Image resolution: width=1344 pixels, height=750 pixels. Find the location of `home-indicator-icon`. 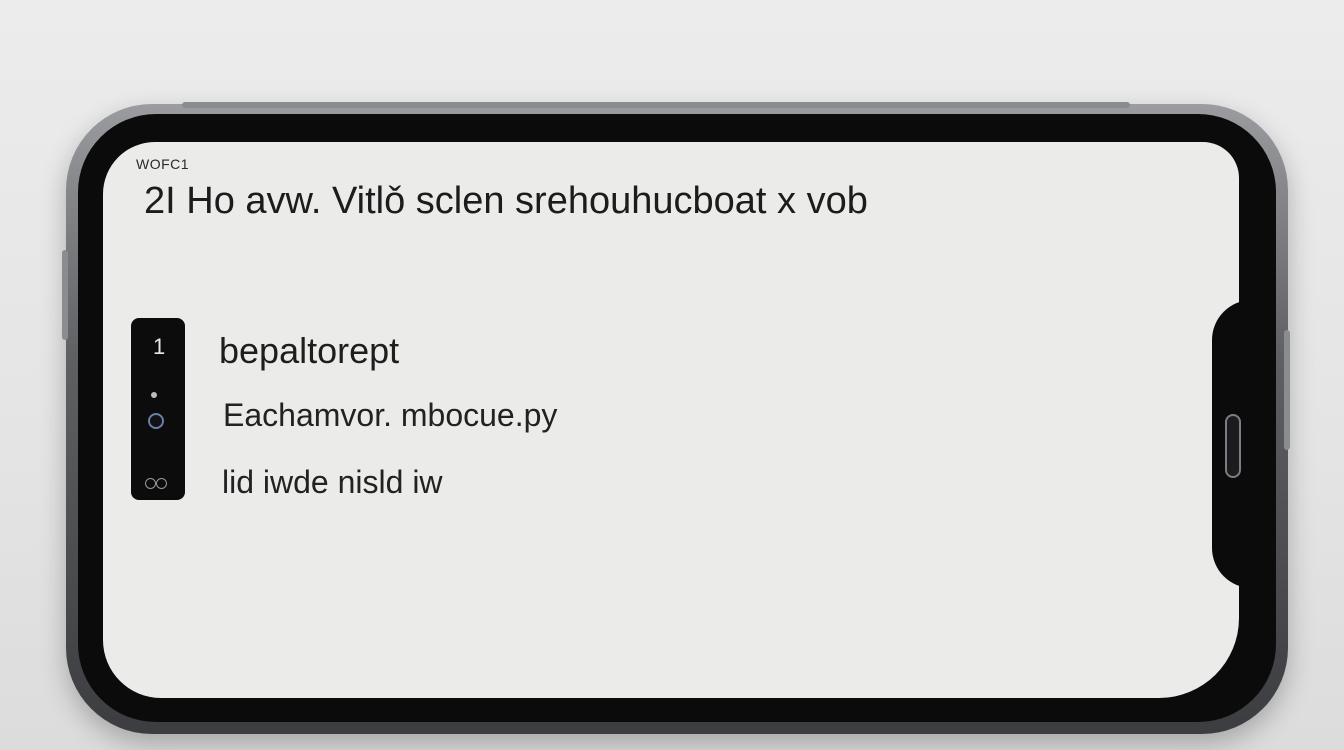

home-indicator-icon is located at coordinates (1233, 446).